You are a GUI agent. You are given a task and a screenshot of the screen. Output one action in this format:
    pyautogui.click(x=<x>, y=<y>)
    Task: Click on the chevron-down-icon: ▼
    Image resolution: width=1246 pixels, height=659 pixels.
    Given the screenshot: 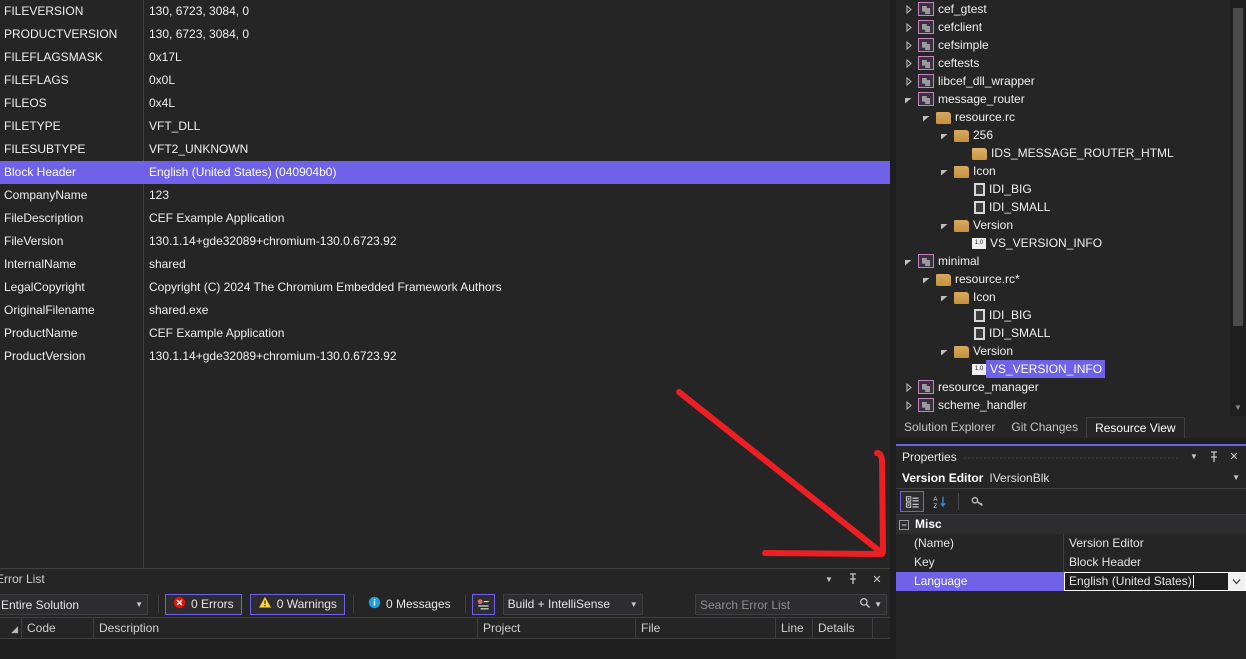 What is the action you would take?
    pyautogui.click(x=878, y=604)
    